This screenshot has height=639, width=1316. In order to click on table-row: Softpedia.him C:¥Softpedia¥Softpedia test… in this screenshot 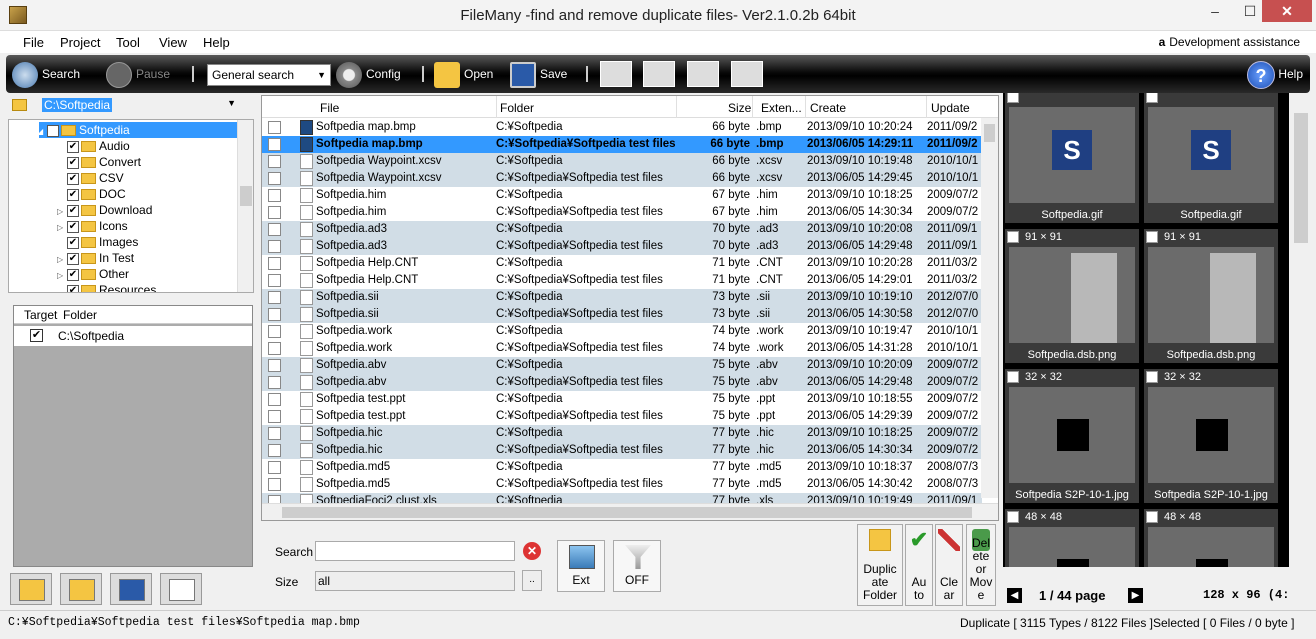, I will do `click(622, 212)`.